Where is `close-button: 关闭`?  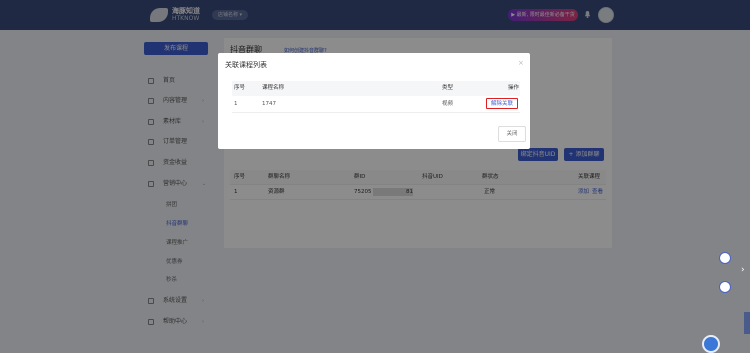
close-button: 关闭 is located at coordinates (512, 134).